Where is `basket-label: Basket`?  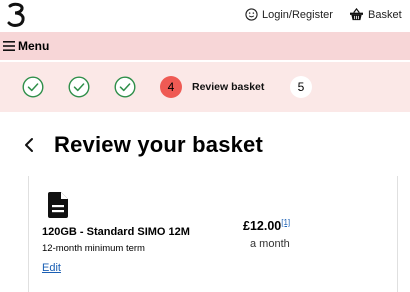
basket-label: Basket is located at coordinates (385, 14).